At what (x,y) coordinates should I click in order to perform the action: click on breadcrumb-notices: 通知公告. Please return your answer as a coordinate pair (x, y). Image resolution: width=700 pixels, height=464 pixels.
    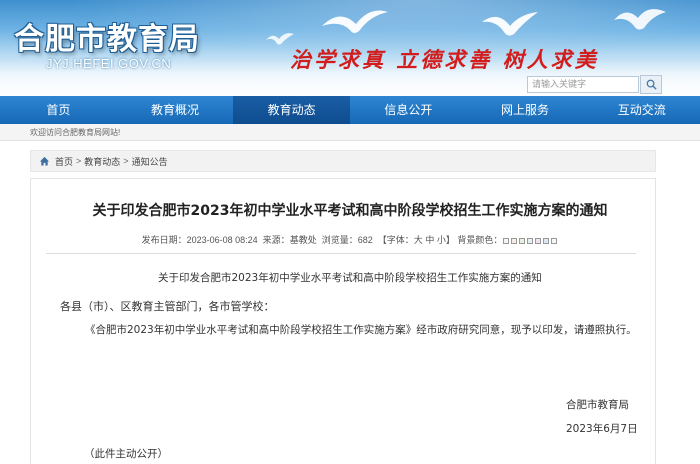
    Looking at the image, I should click on (150, 161).